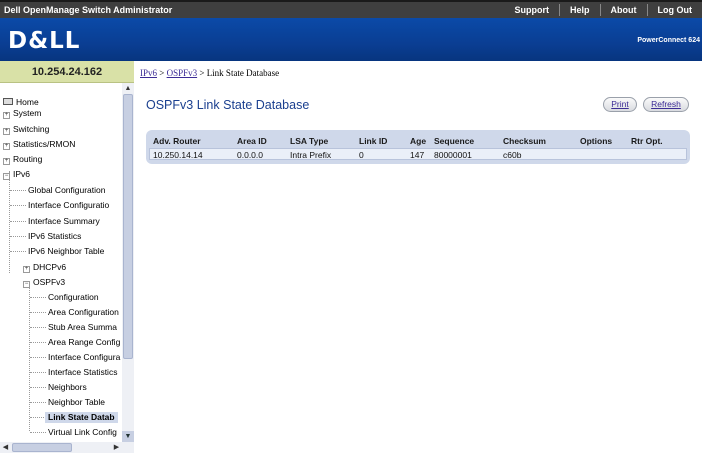  I want to click on scroll-up-arrow-icon: ▲, so click(128, 88).